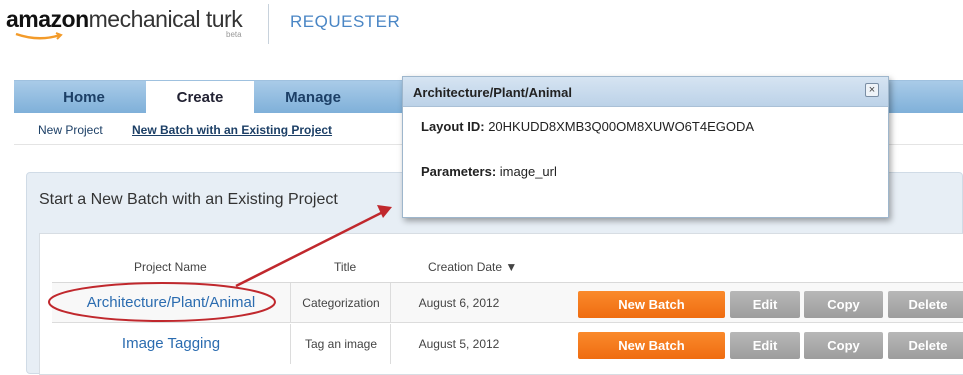 The width and height of the screenshot is (963, 375). I want to click on column-header-project-name: Project Name, so click(170, 267).